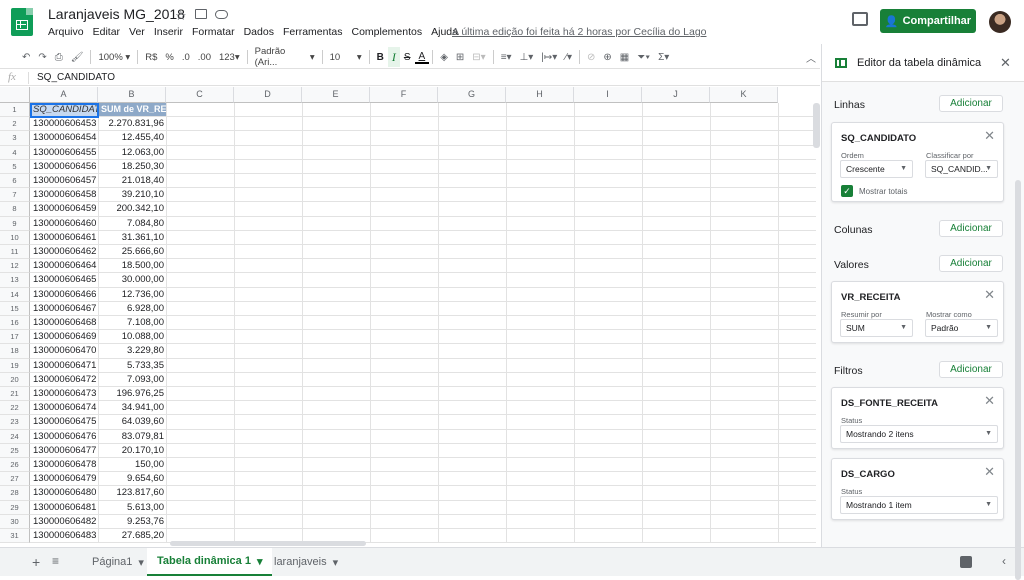 The width and height of the screenshot is (1024, 580). What do you see at coordinates (15, 394) in the screenshot?
I see `row-header: 21` at bounding box center [15, 394].